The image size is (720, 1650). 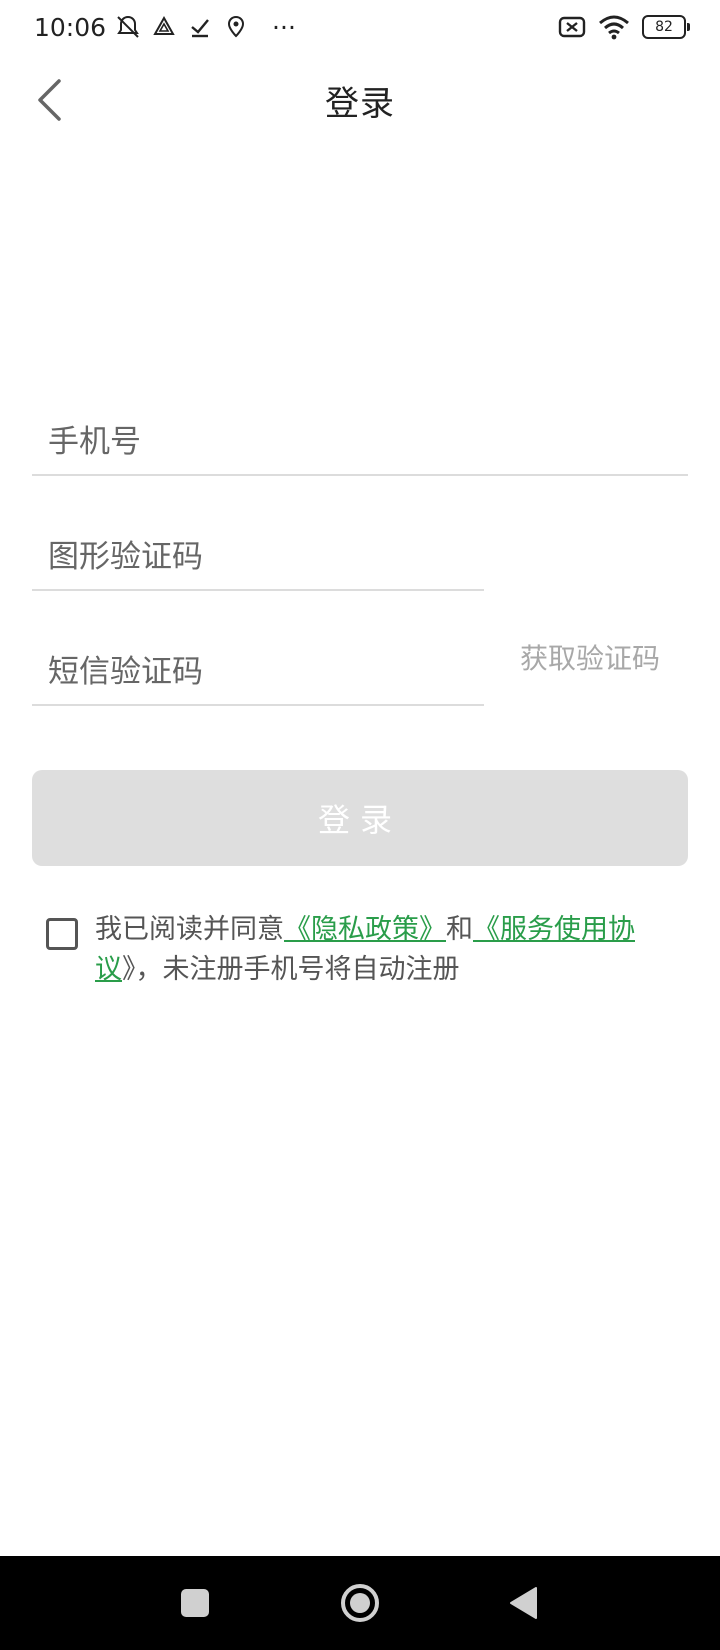 What do you see at coordinates (128, 27) in the screenshot?
I see `mute-bell-icon` at bounding box center [128, 27].